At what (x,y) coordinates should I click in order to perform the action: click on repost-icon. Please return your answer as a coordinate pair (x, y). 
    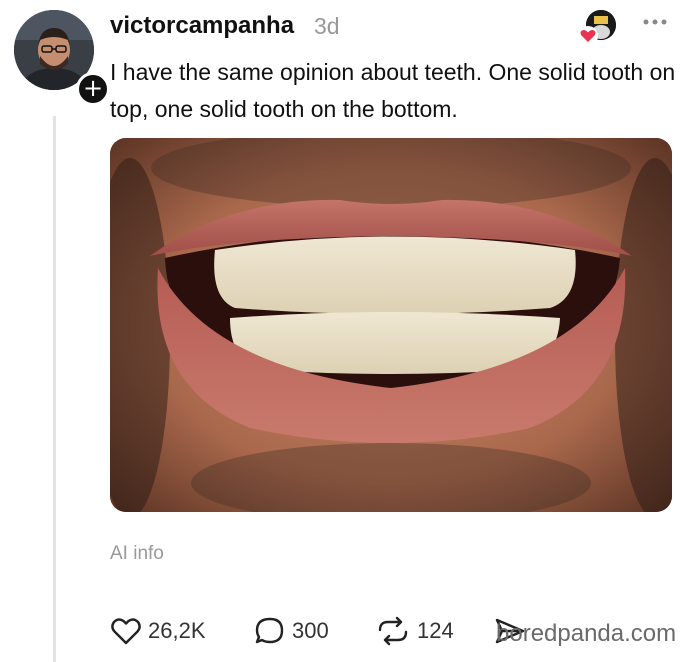
    Looking at the image, I should click on (393, 631).